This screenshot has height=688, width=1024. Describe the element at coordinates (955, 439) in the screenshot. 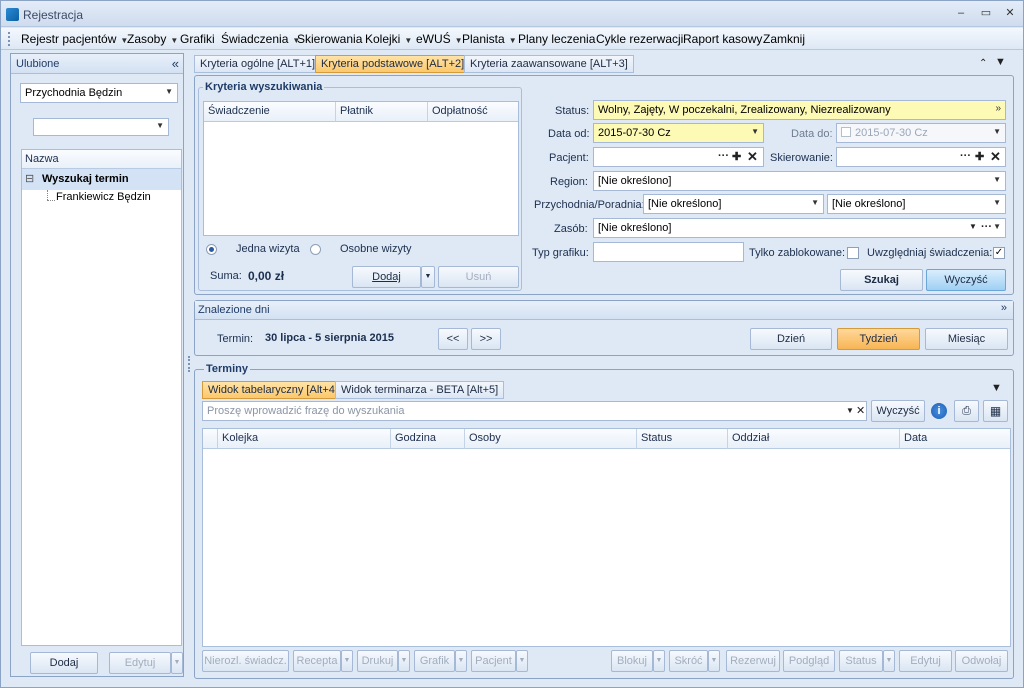

I see `column-header-data: Data` at that location.